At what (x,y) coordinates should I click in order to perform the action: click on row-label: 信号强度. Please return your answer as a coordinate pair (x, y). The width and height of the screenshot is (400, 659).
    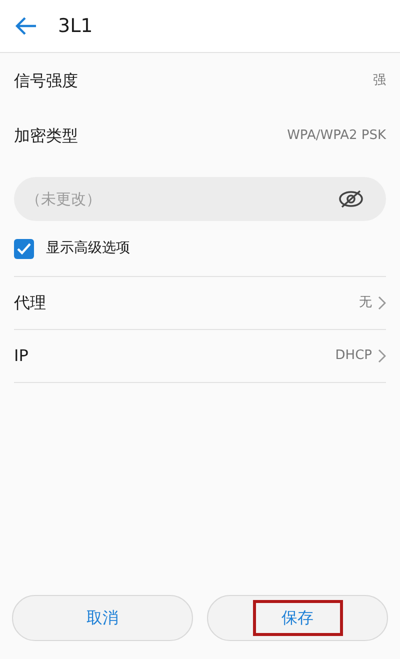
    Looking at the image, I should click on (46, 81).